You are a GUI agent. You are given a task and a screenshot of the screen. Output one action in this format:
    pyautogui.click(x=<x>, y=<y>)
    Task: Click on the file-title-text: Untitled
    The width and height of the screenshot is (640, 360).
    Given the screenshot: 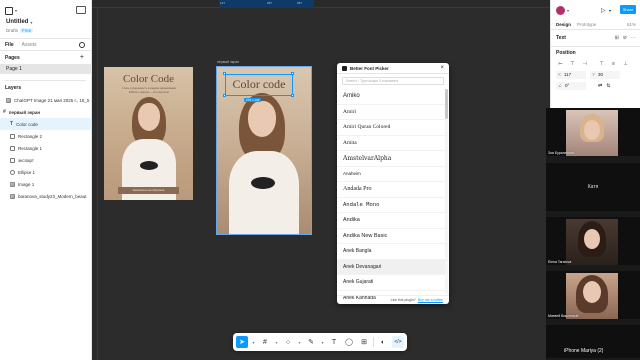 What is the action you would take?
    pyautogui.click(x=17, y=22)
    